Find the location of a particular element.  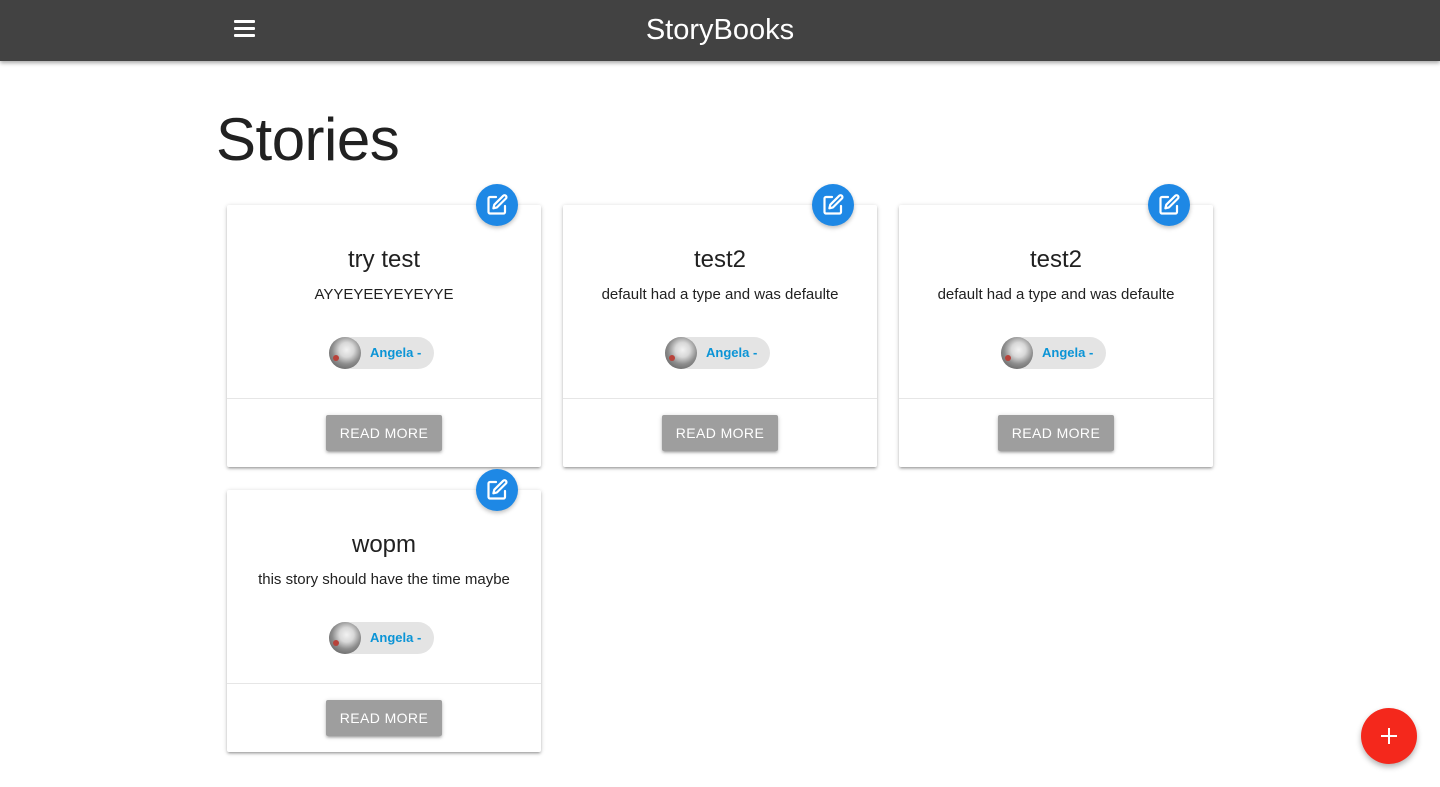

brand-logo: StoryBooks is located at coordinates (720, 30).